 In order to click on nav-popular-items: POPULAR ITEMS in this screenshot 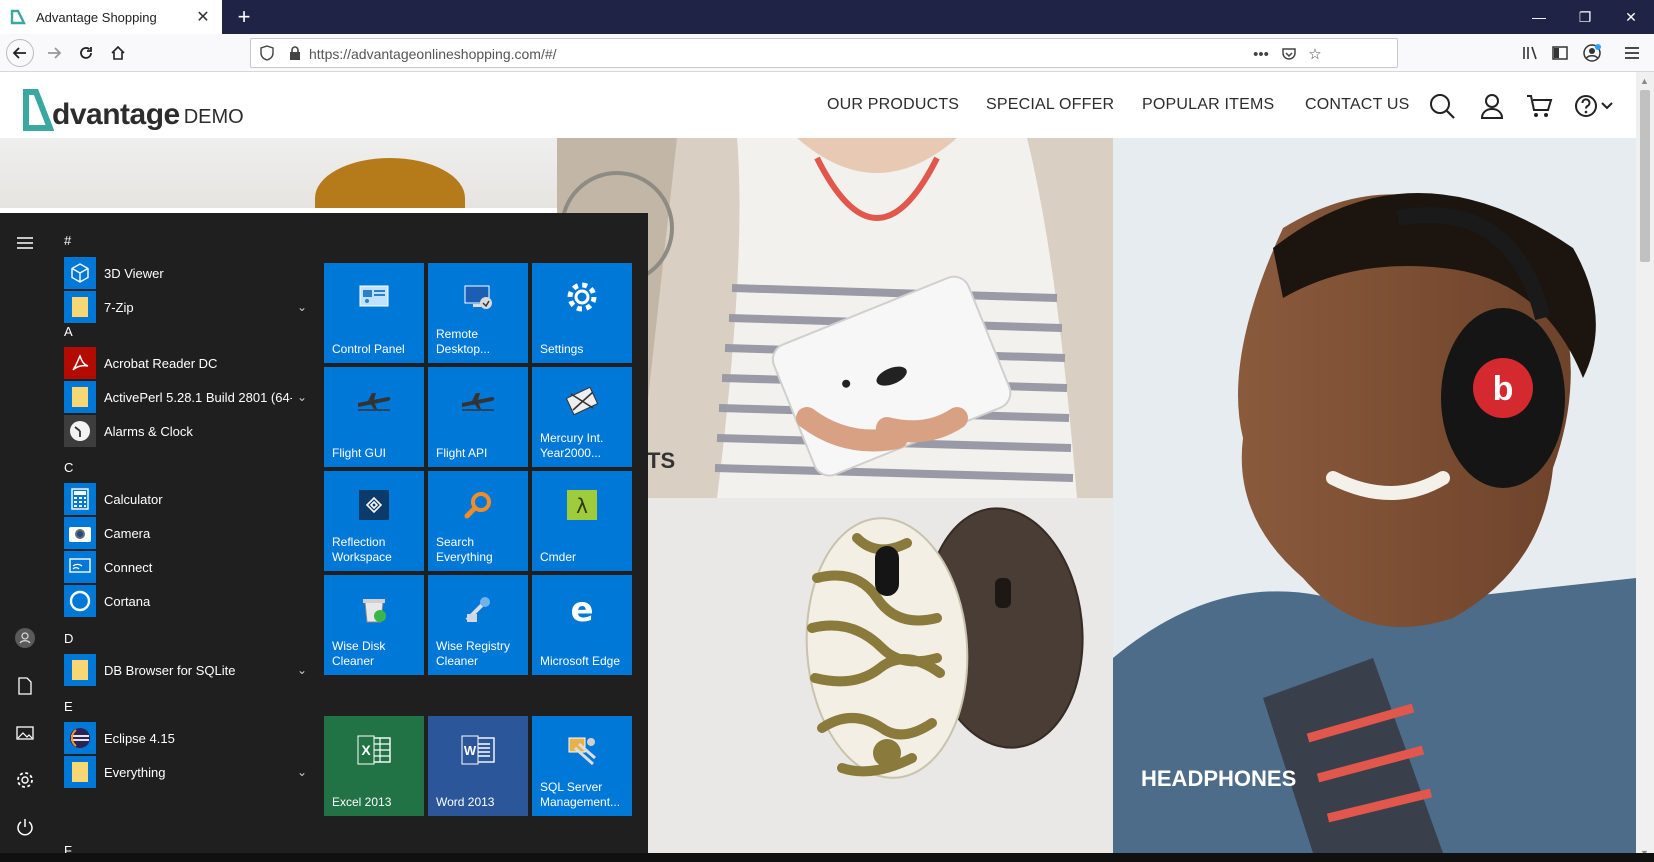, I will do `click(1208, 105)`.